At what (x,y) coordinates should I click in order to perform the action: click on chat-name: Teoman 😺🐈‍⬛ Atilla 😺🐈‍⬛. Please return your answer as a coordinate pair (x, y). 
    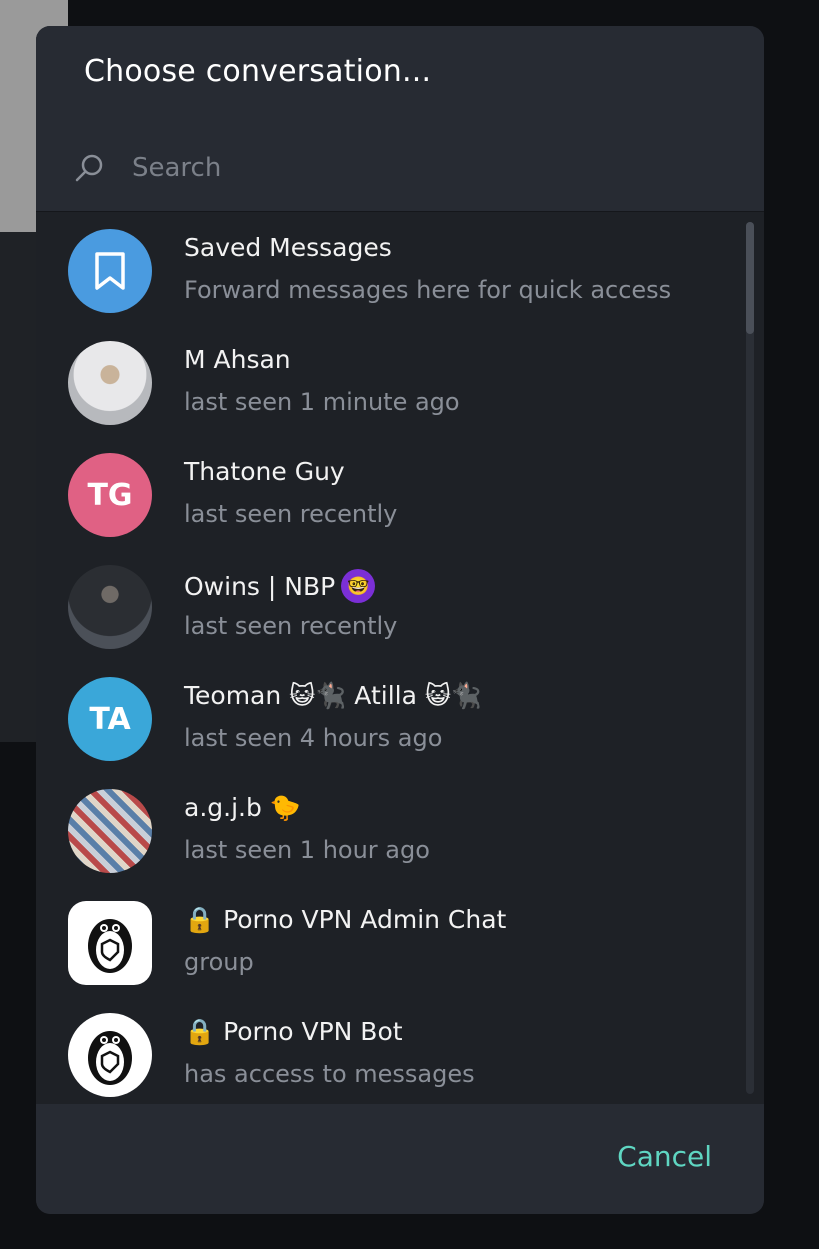
    Looking at the image, I should click on (333, 695).